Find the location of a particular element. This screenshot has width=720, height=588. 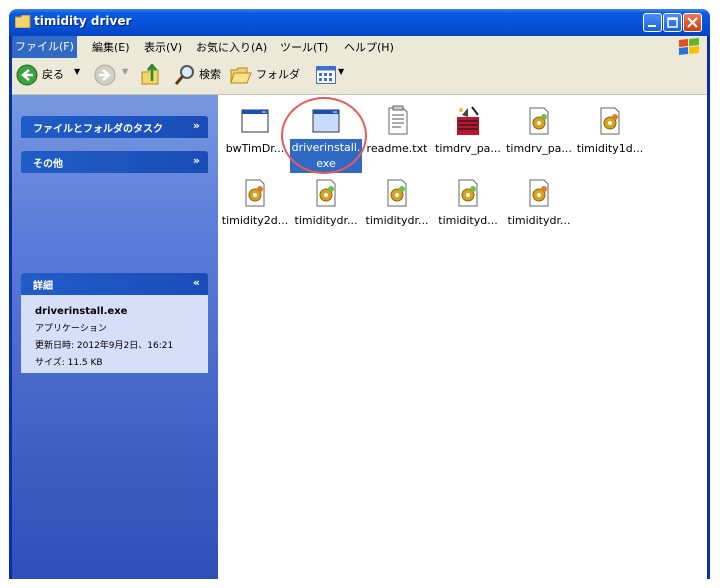

menu-view: 表示(V) is located at coordinates (163, 47).